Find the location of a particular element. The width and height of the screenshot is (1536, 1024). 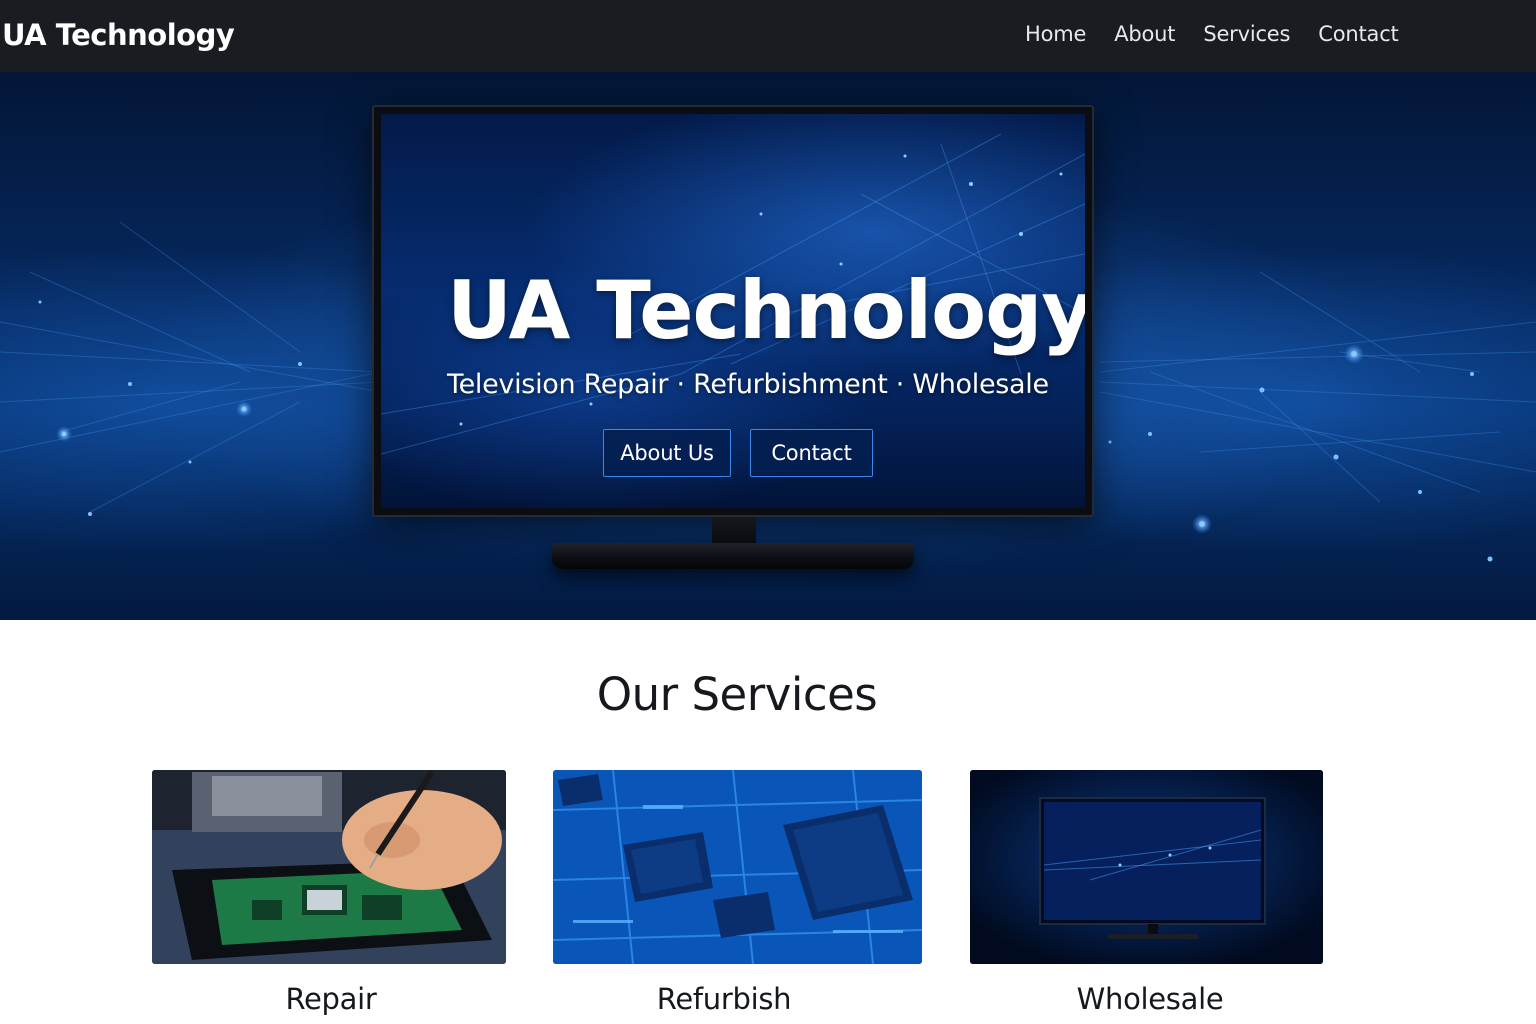

nav-link-contact: Contact is located at coordinates (1358, 34).